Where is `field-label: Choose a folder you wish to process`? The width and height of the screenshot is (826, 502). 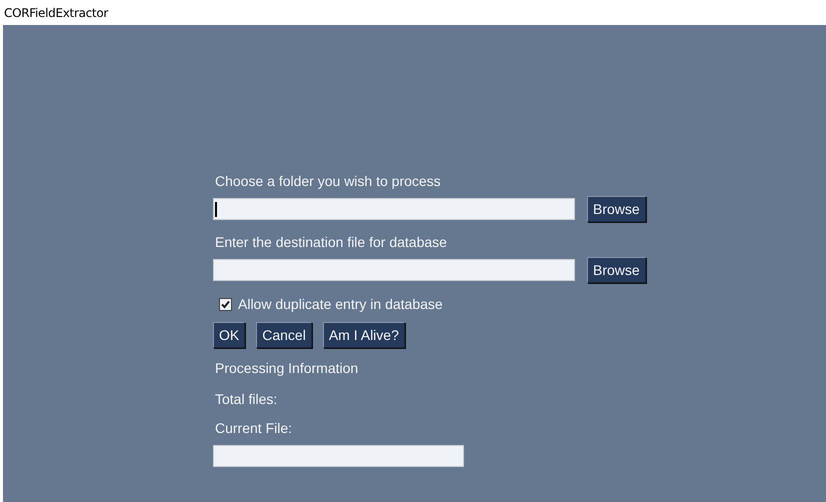 field-label: Choose a folder you wish to process is located at coordinates (328, 181).